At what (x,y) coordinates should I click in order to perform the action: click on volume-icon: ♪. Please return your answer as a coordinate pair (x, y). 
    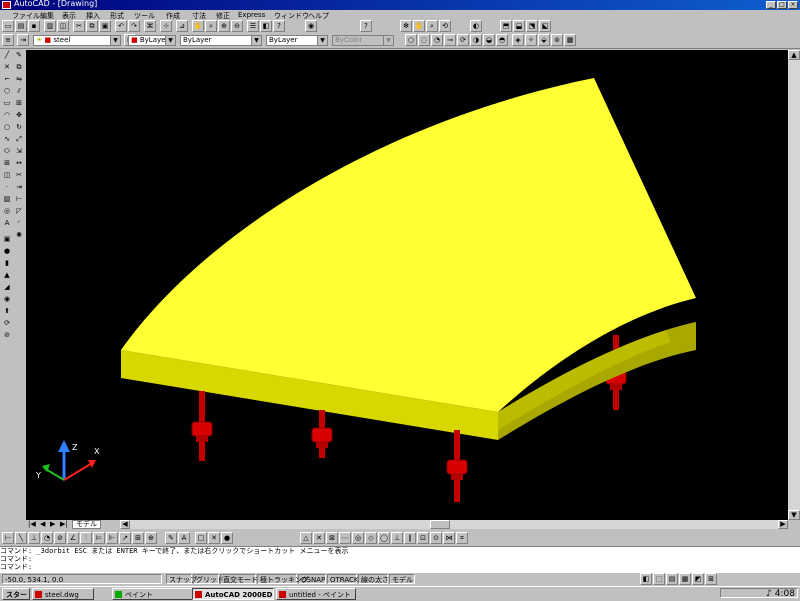
    Looking at the image, I should click on (769, 594).